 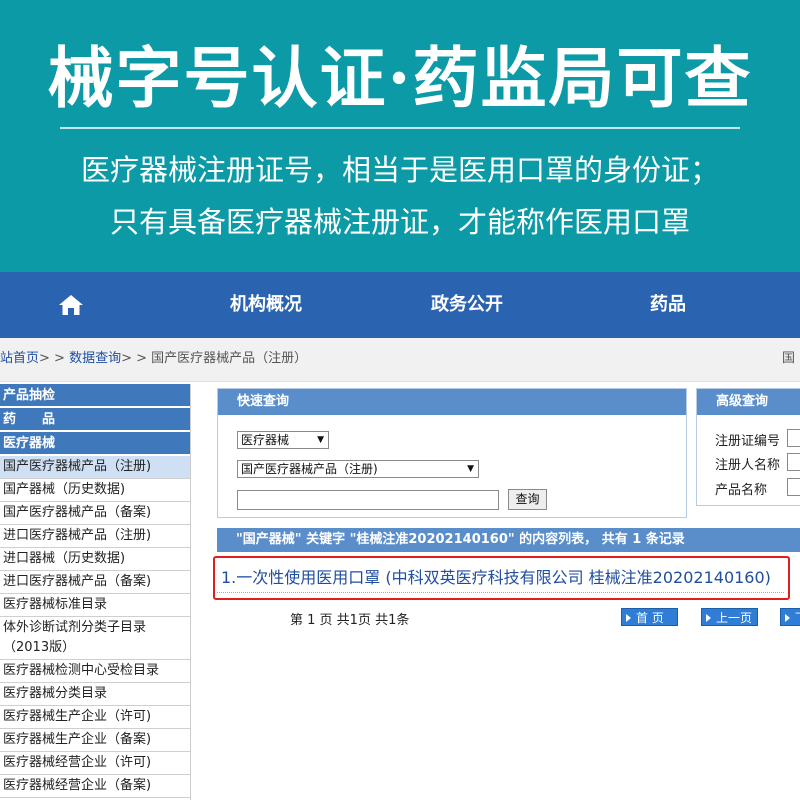 What do you see at coordinates (748, 402) in the screenshot?
I see `advanced-query-title: 高级查询` at bounding box center [748, 402].